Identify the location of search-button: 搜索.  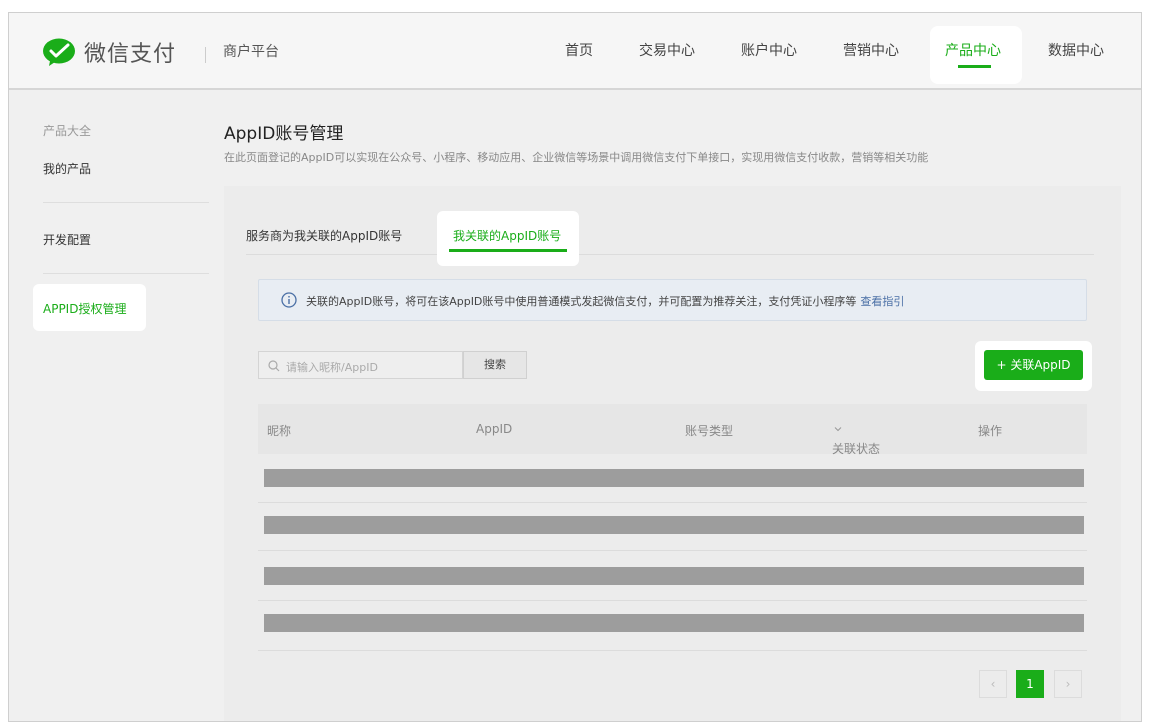
(495, 365).